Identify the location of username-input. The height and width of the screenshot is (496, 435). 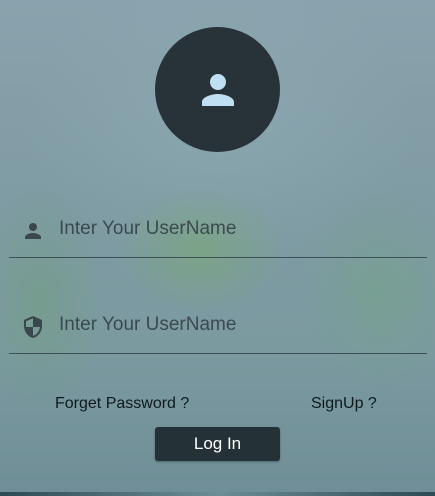
(239, 229).